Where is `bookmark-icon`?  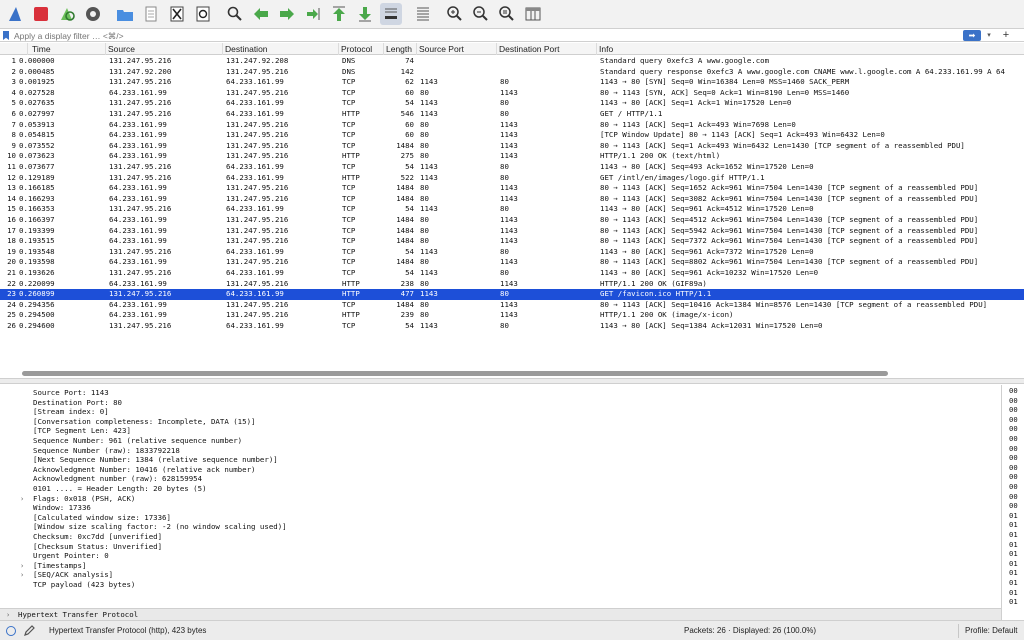
bookmark-icon is located at coordinates (6, 35).